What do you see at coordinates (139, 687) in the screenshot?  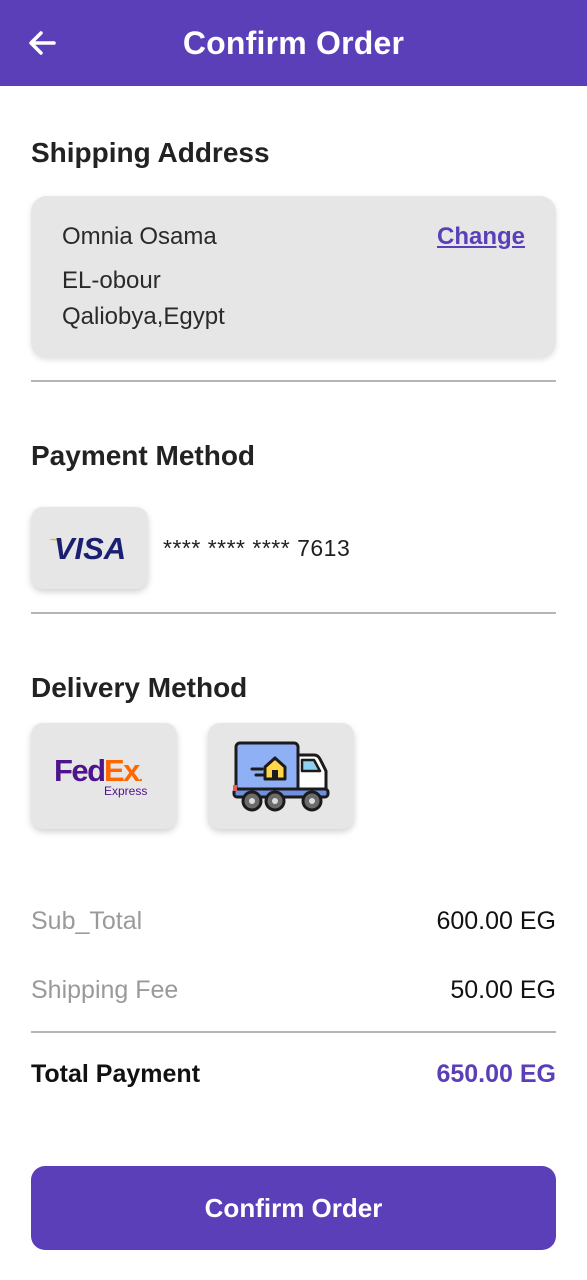 I see `delivery-method-title: Delivery Method` at bounding box center [139, 687].